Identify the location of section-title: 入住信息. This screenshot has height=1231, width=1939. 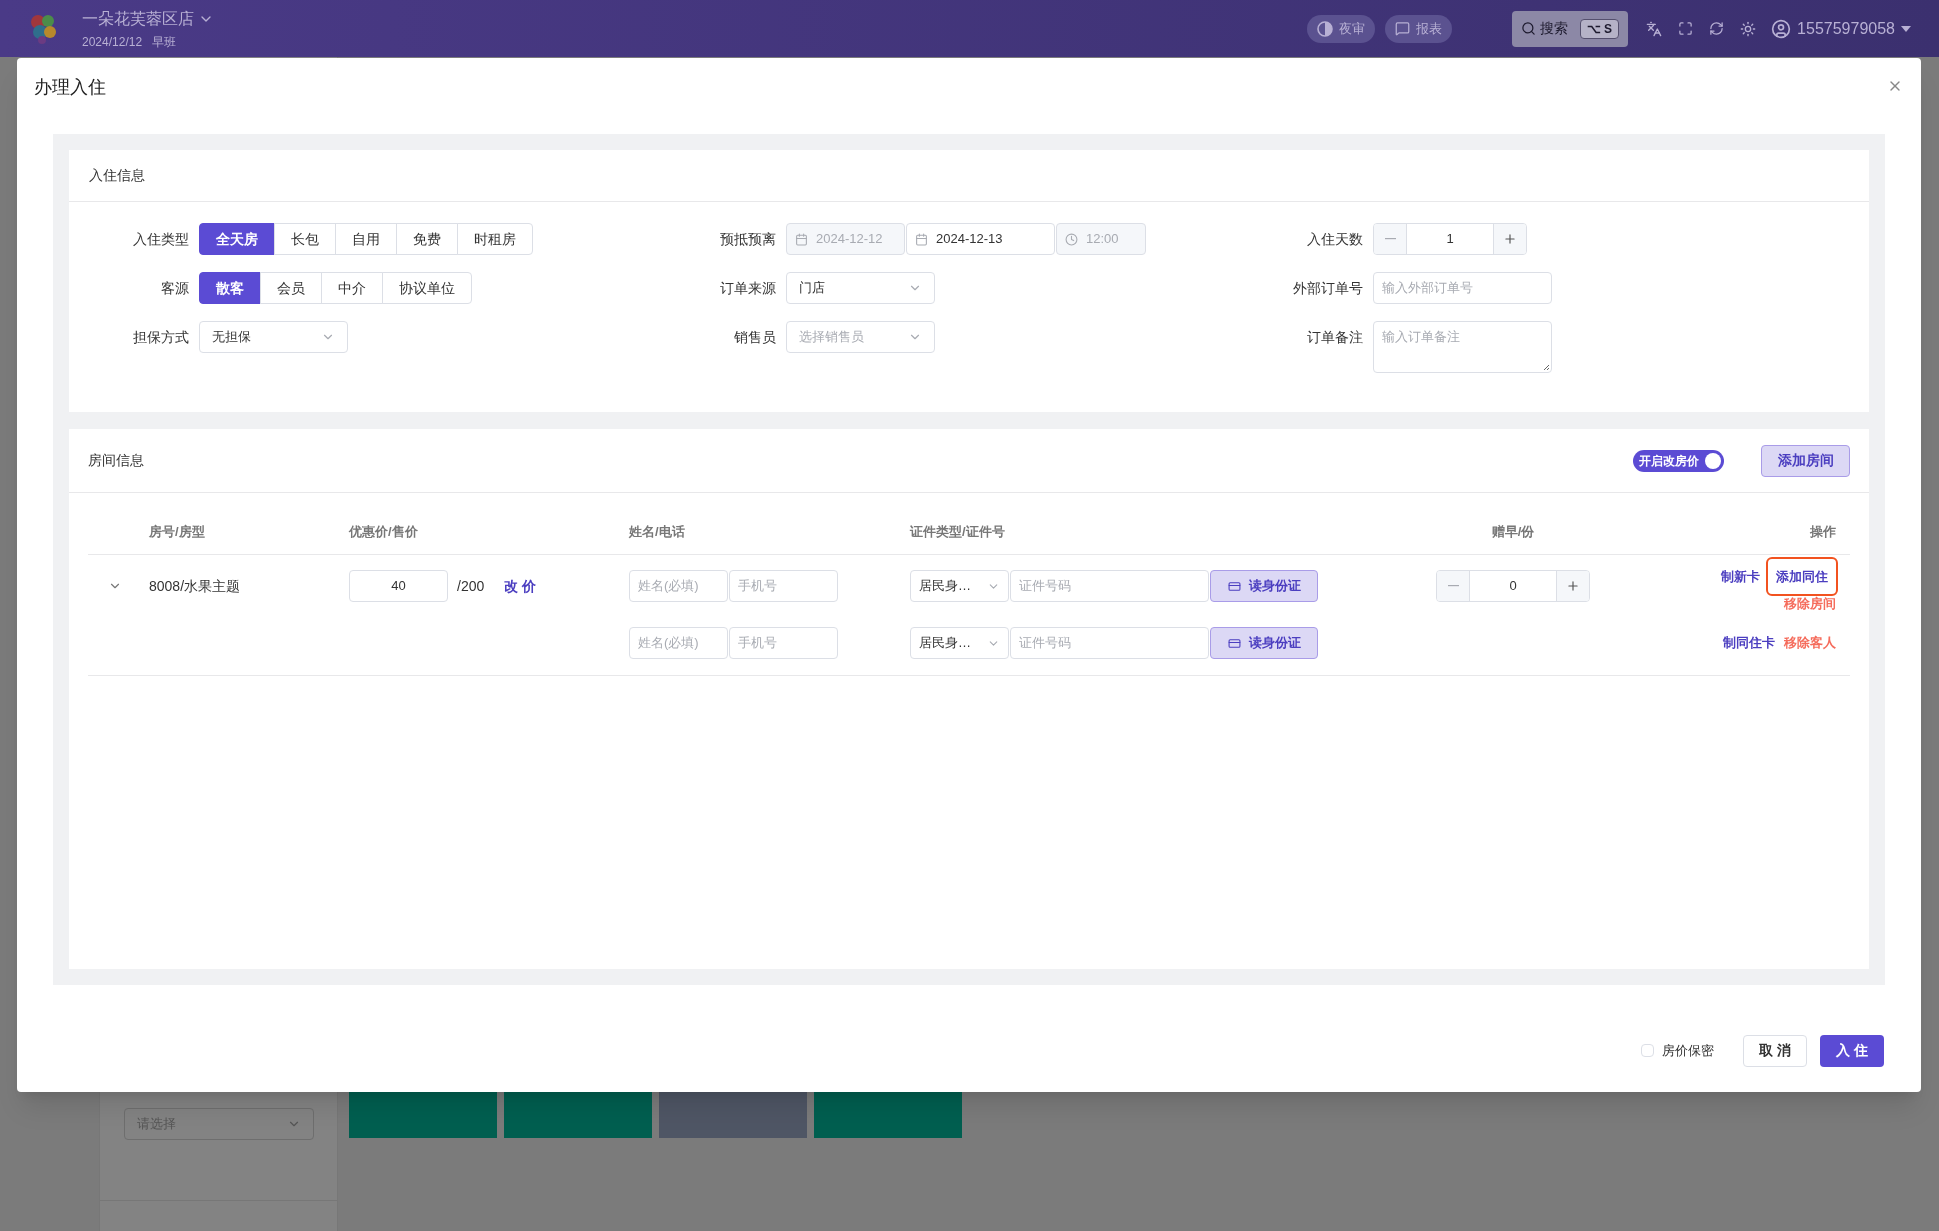
(117, 175).